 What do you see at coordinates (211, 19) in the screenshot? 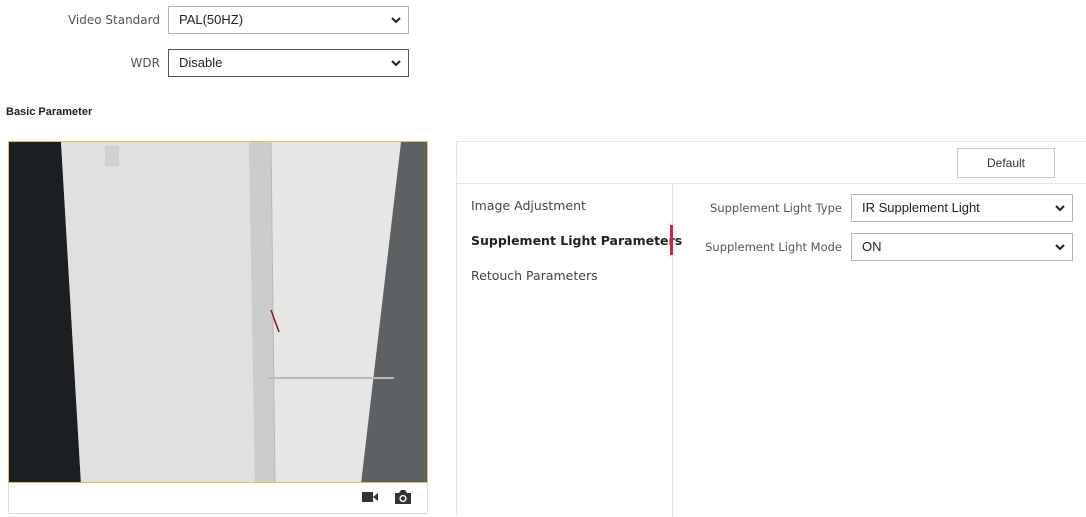
I see `video-standard-value: PAL(50HZ)` at bounding box center [211, 19].